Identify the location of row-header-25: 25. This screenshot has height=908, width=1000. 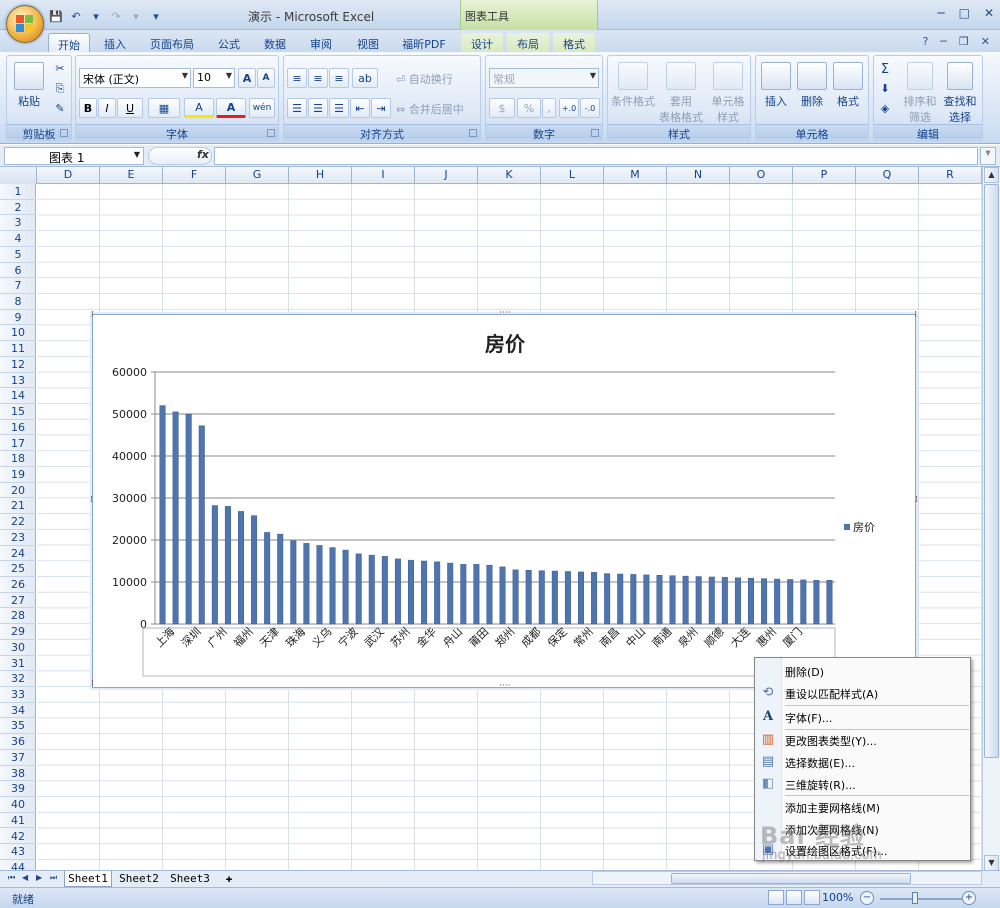
(18, 569).